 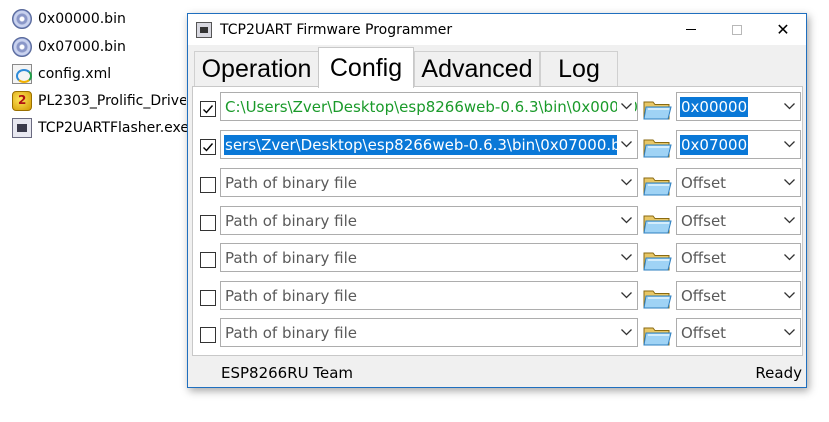 I want to click on firmware-row-5: Path of binary file Offset, so click(x=498, y=260).